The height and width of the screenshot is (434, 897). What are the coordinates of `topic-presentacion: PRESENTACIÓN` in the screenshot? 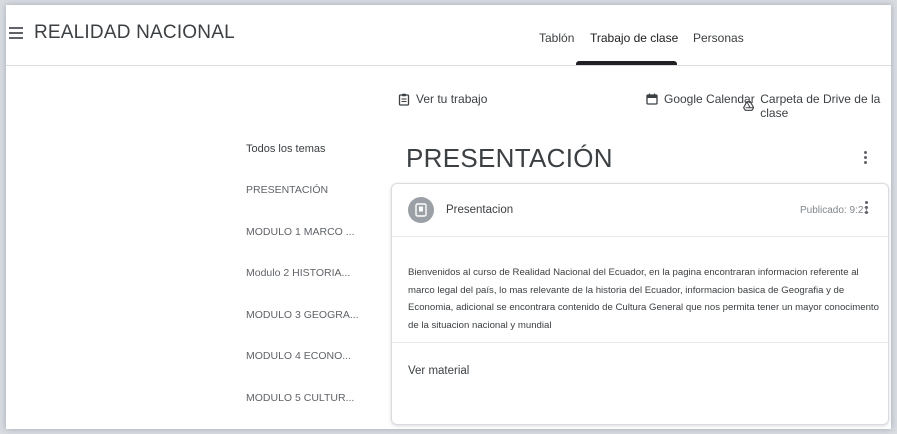 It's located at (287, 190).